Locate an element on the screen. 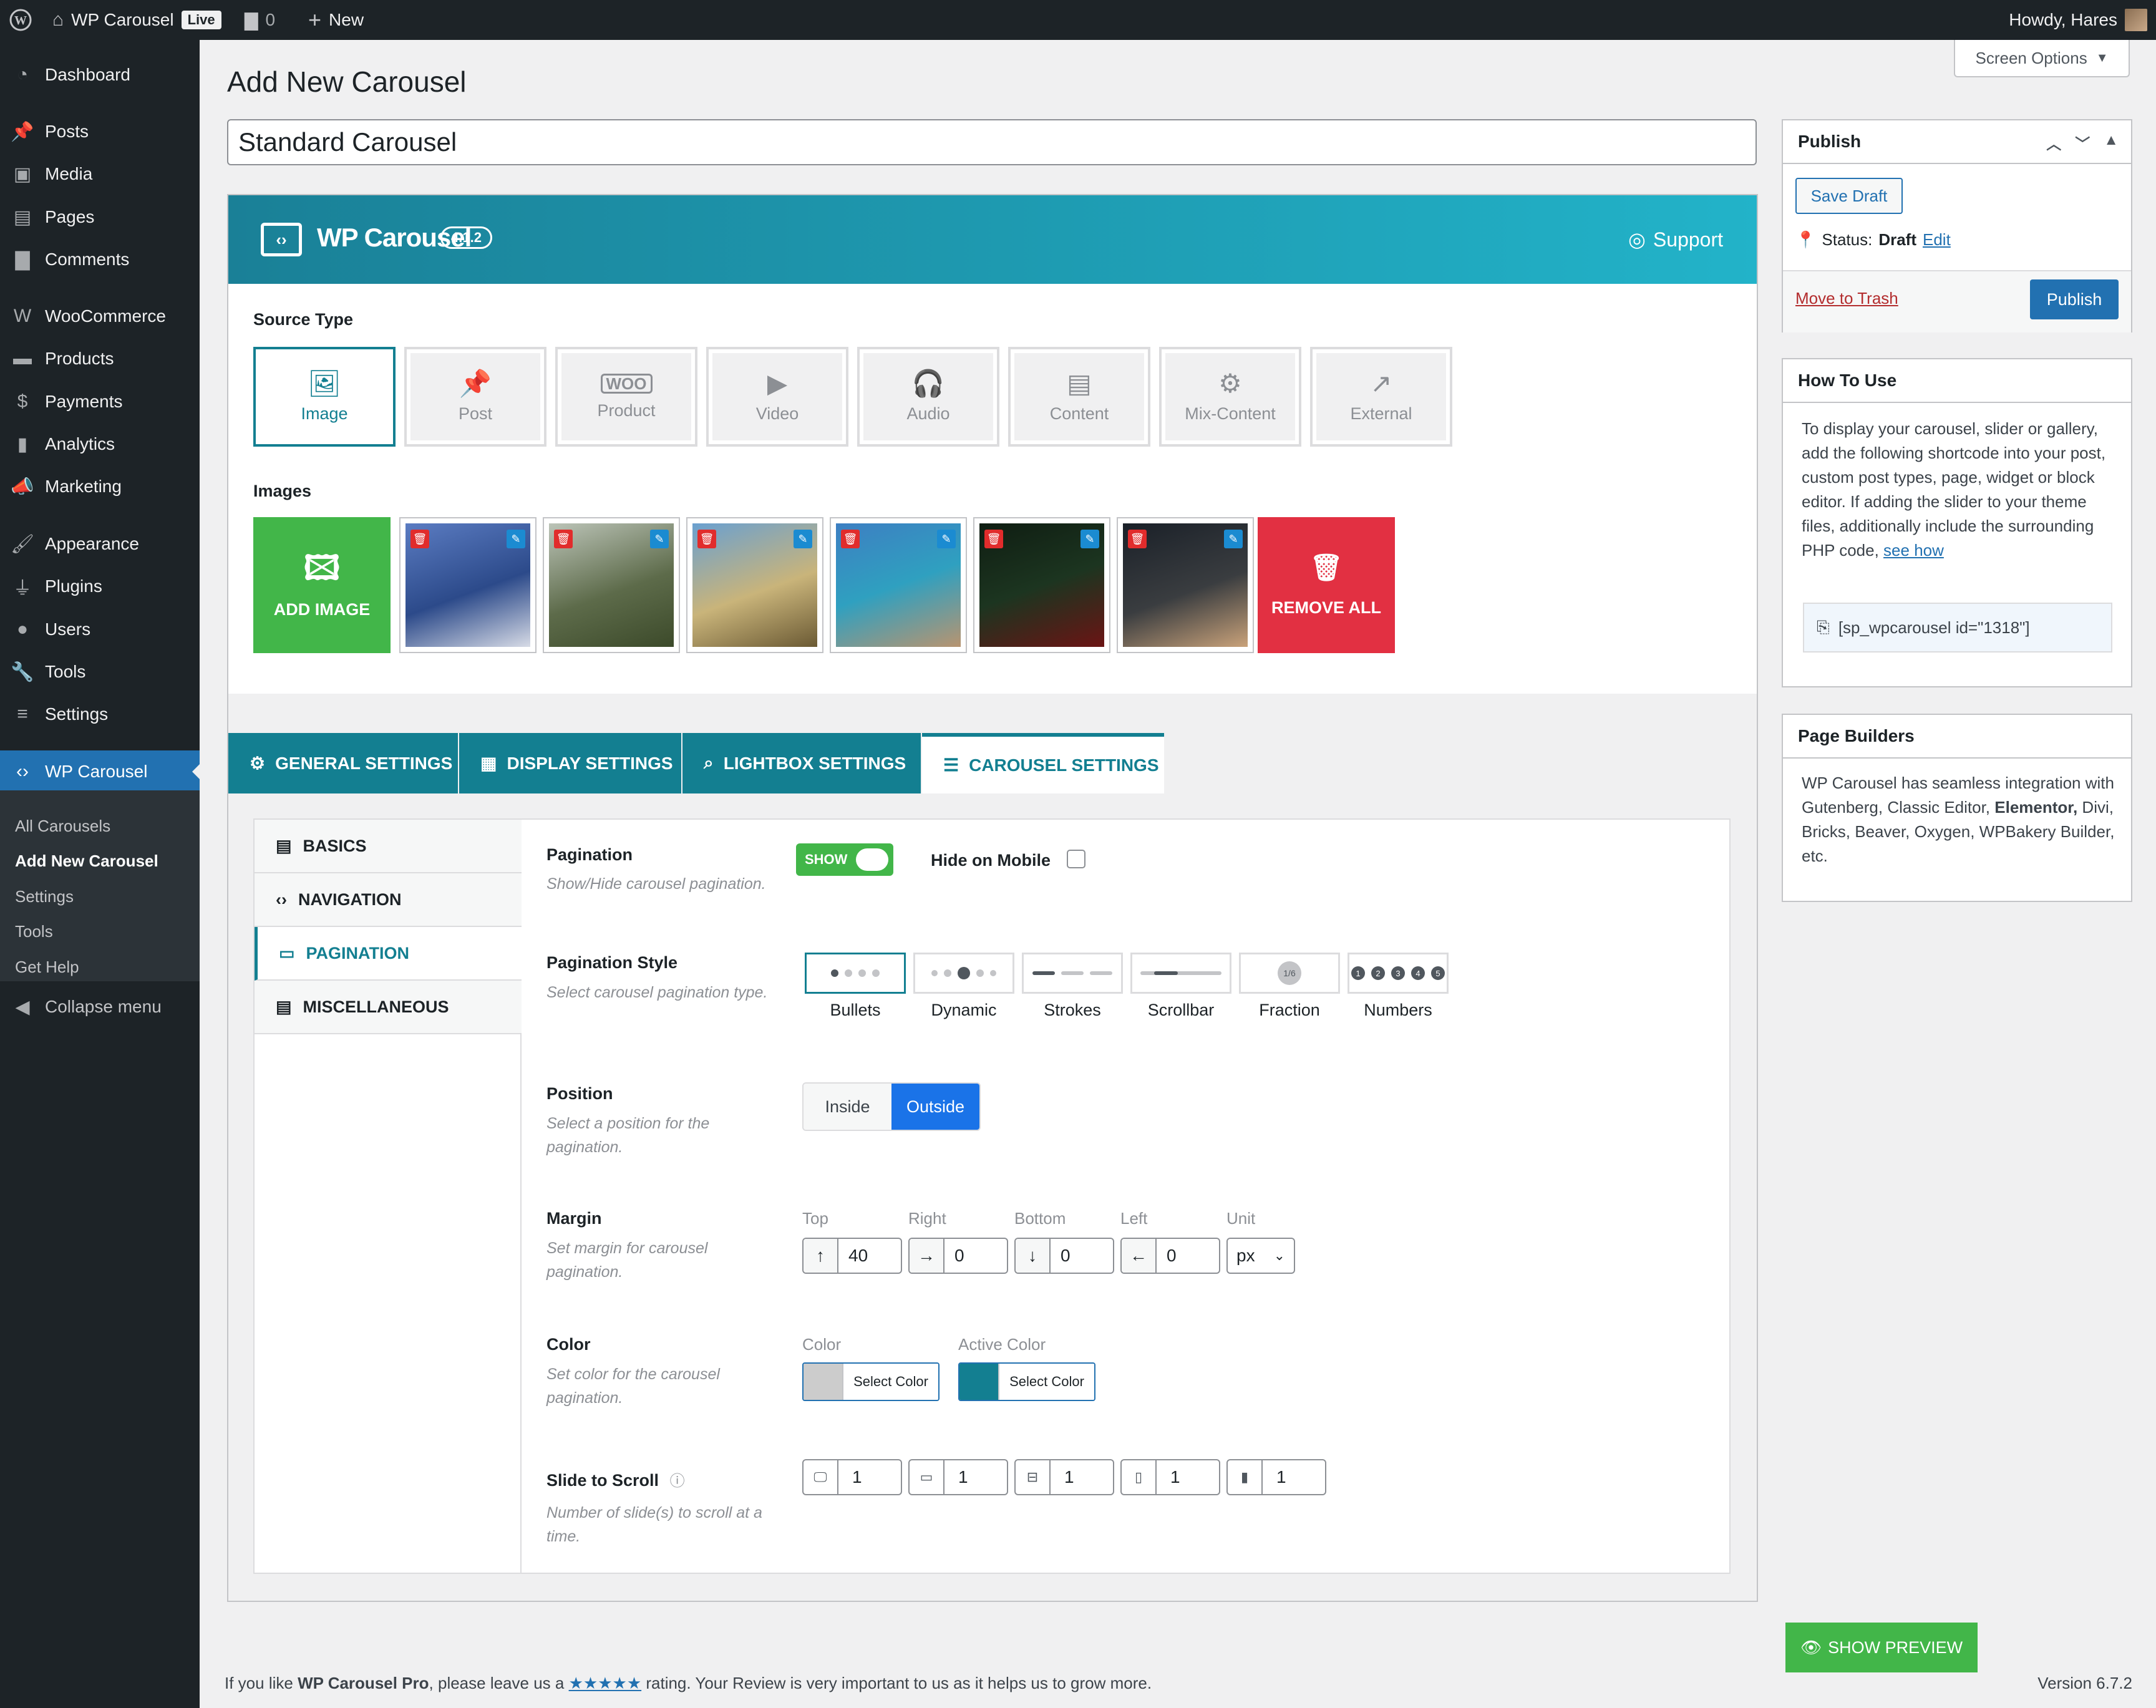 Image resolution: width=2156 pixels, height=1708 pixels. pagination-style-numbers: 12345 is located at coordinates (1398, 973).